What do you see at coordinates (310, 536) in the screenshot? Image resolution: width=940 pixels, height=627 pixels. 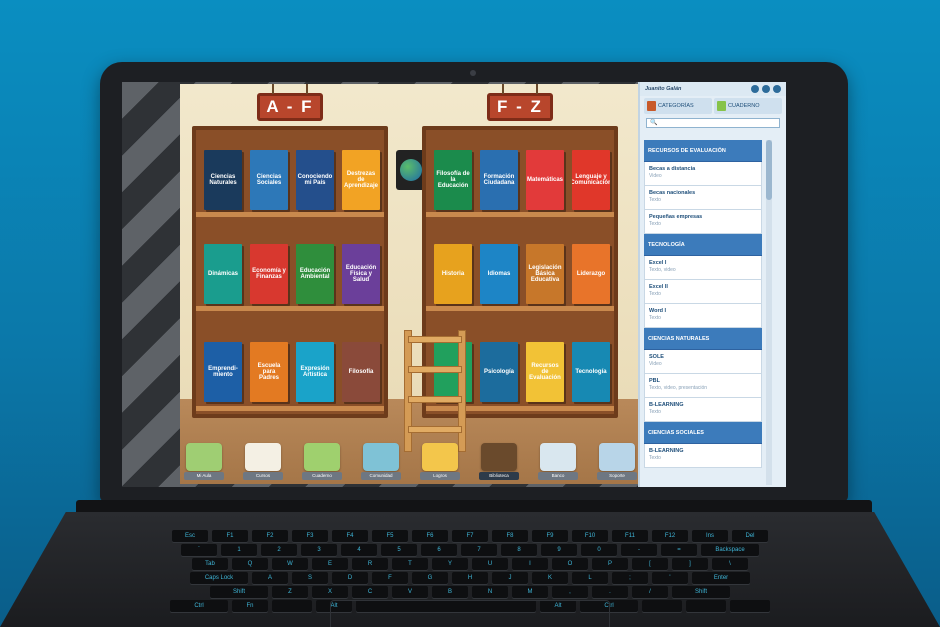 I see `key: F3` at bounding box center [310, 536].